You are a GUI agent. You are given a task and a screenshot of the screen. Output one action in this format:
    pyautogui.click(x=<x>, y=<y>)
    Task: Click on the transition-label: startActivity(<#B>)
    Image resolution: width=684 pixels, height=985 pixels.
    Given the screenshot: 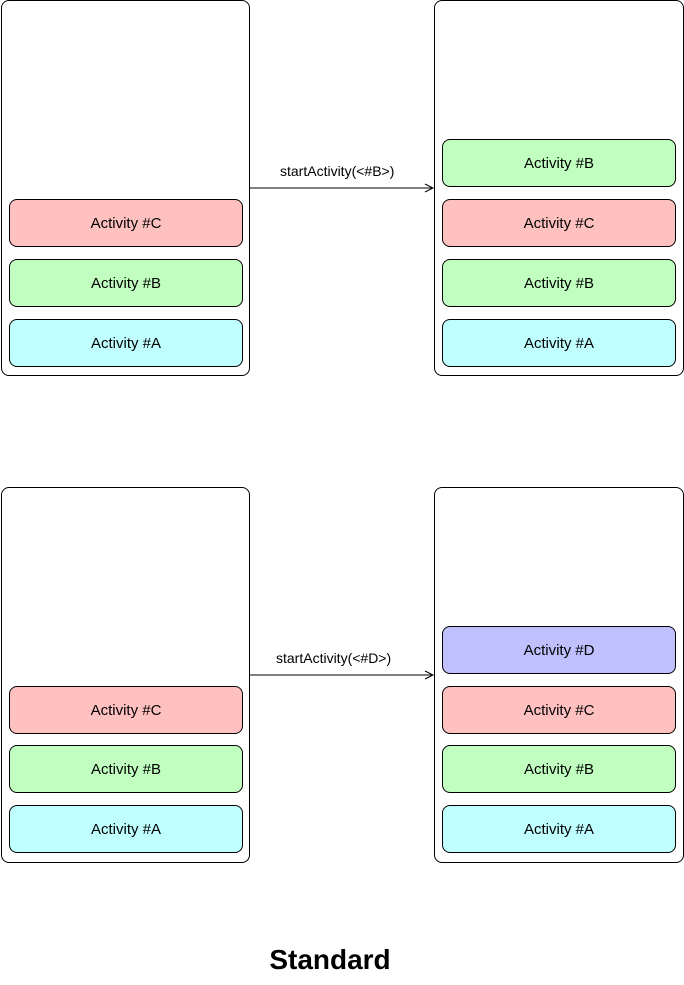 What is the action you would take?
    pyautogui.click(x=337, y=171)
    